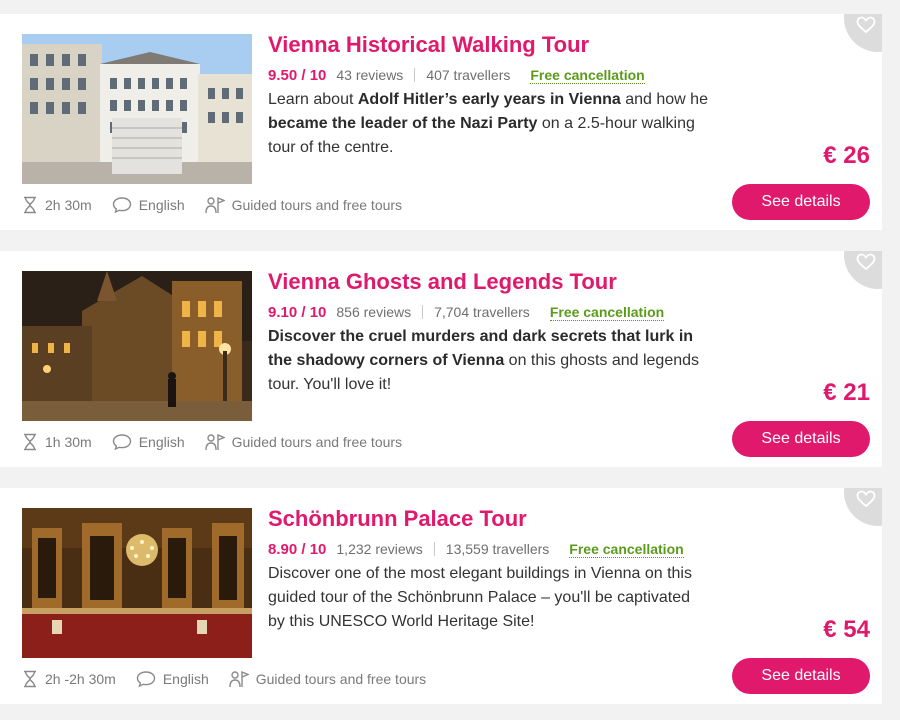 The width and height of the screenshot is (900, 720). I want to click on review-count: 856 reviews, so click(373, 312).